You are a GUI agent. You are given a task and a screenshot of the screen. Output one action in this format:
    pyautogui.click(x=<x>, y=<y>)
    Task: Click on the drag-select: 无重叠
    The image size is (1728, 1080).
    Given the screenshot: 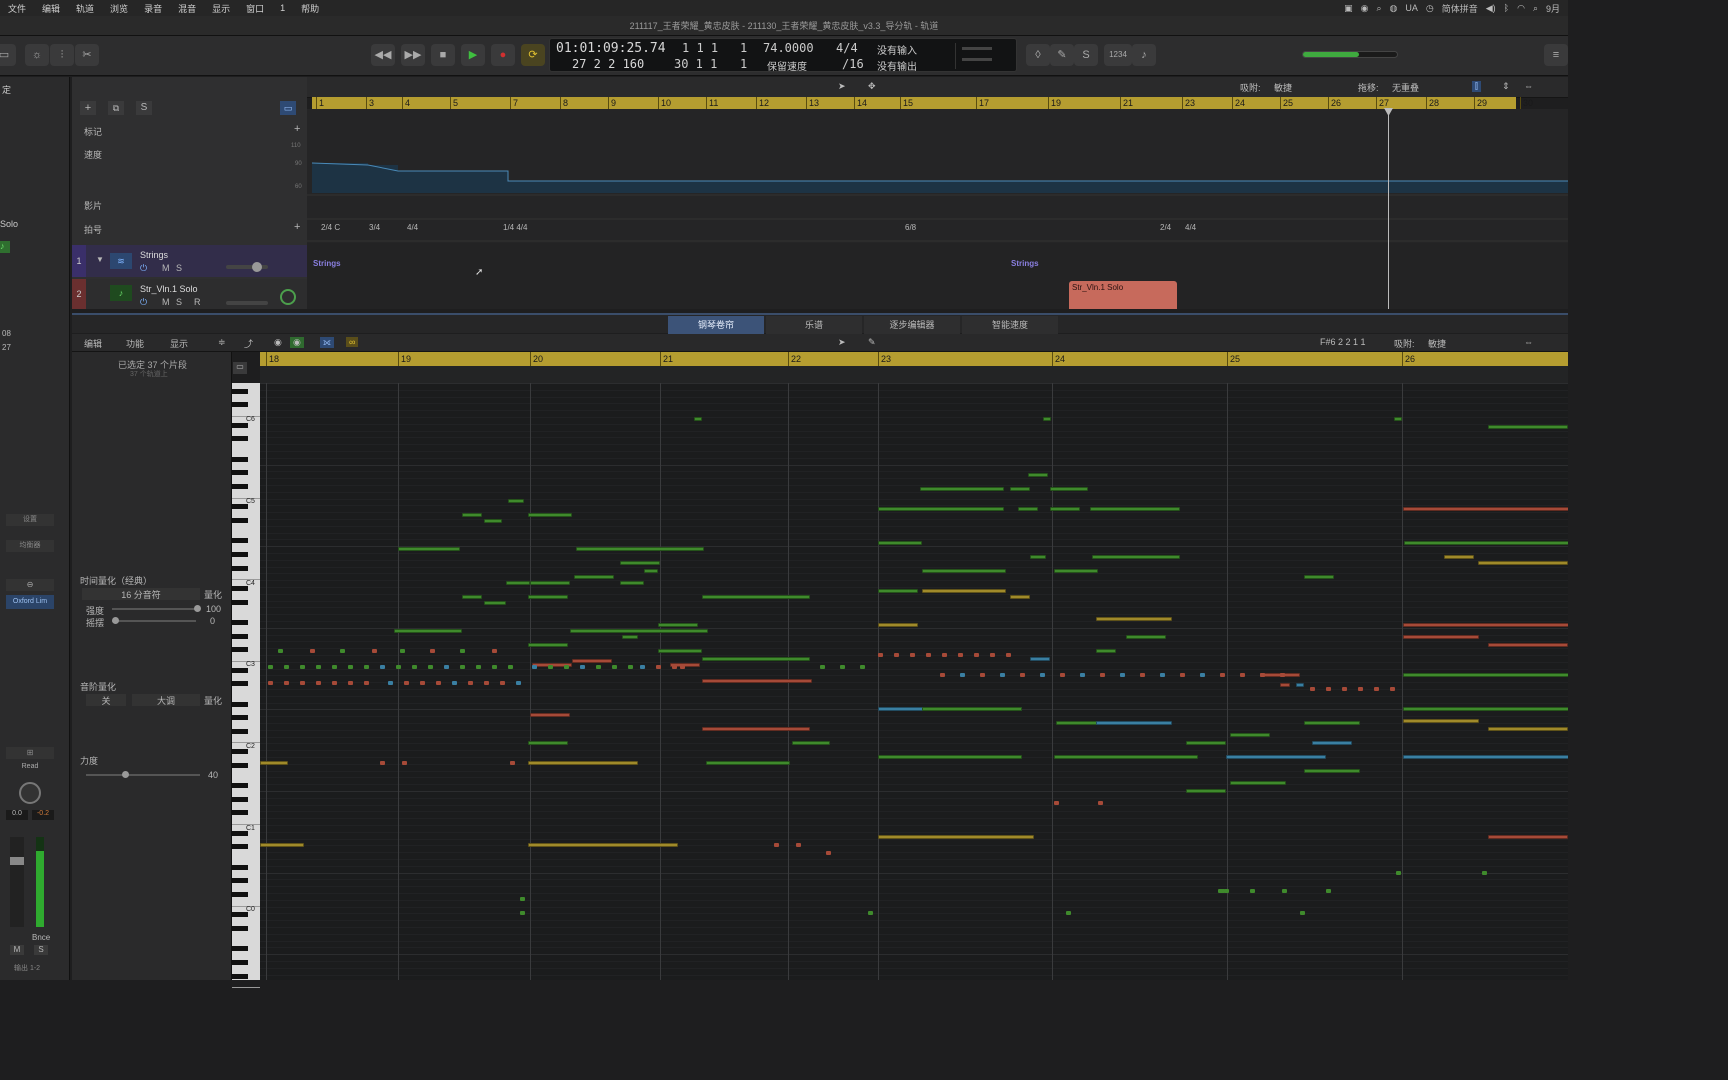 What is the action you would take?
    pyautogui.click(x=1428, y=87)
    